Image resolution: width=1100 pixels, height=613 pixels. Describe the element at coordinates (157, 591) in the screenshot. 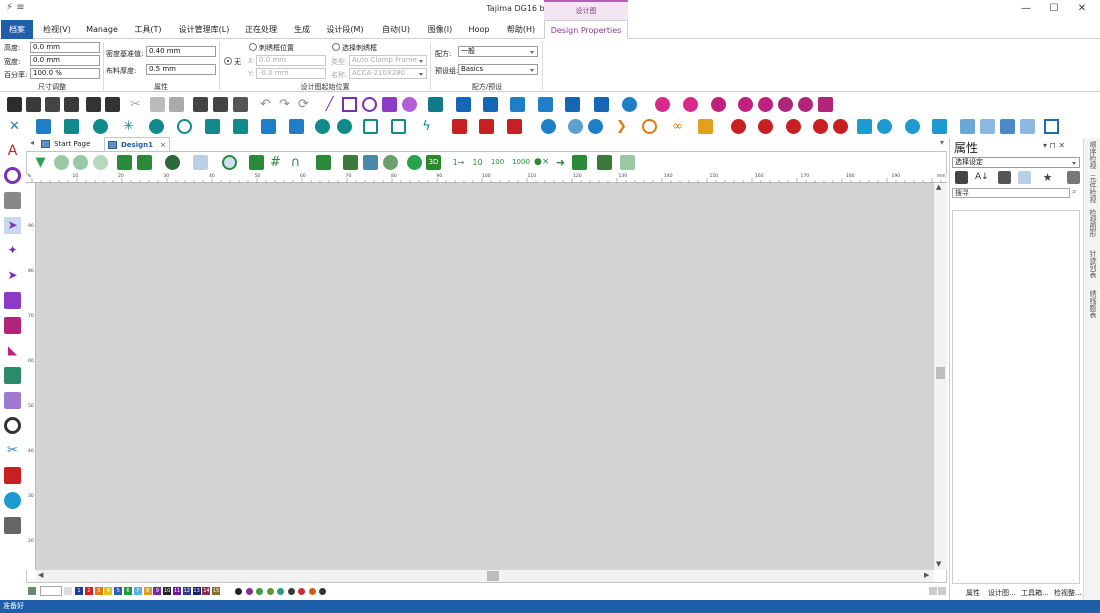

I see `thread-color-chip: 9` at that location.